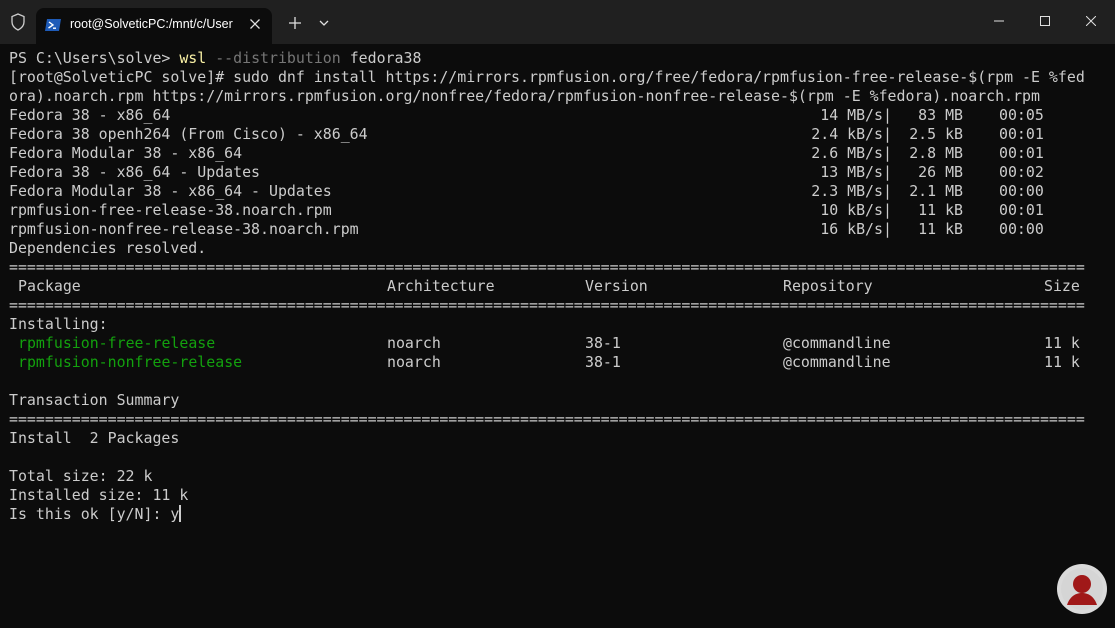  Describe the element at coordinates (18, 22) in the screenshot. I see `shield-icon` at that location.